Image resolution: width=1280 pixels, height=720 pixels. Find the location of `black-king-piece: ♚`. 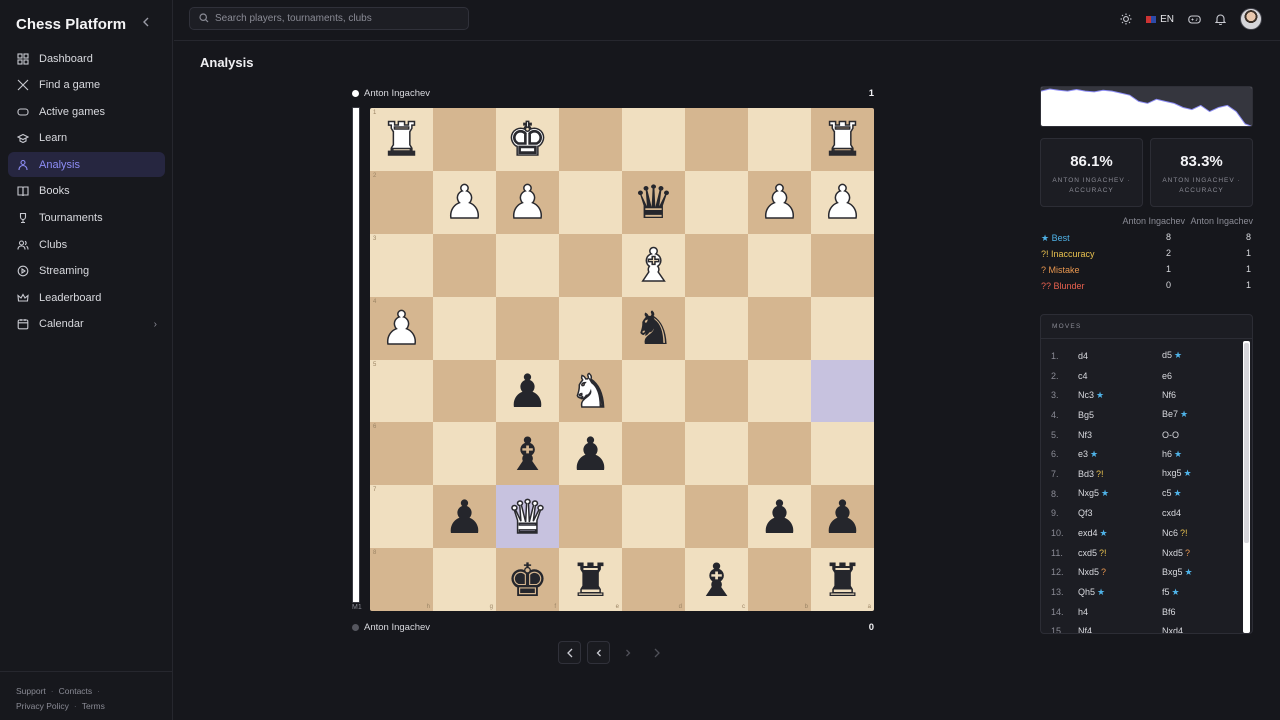

black-king-piece: ♚ is located at coordinates (527, 580).